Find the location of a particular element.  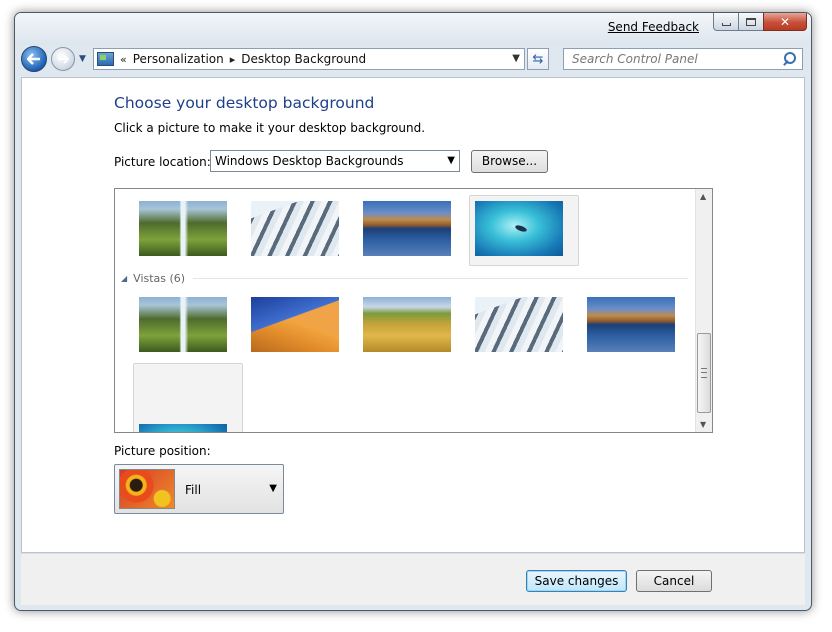

thumbnail-vistas-lake is located at coordinates (631, 324).